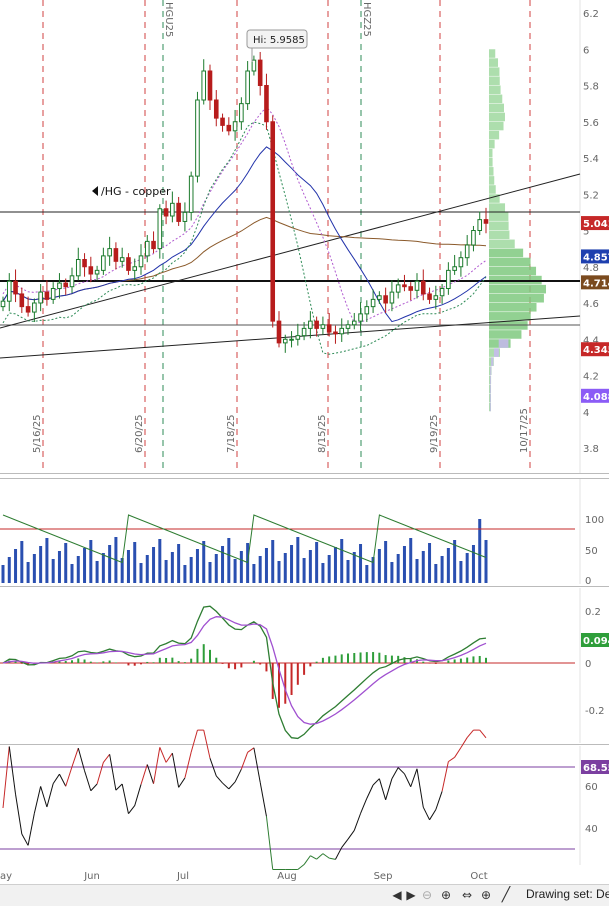 This screenshot has width=609, height=906. What do you see at coordinates (591, 195) in the screenshot?
I see `price-tick-label: 5.2` at bounding box center [591, 195].